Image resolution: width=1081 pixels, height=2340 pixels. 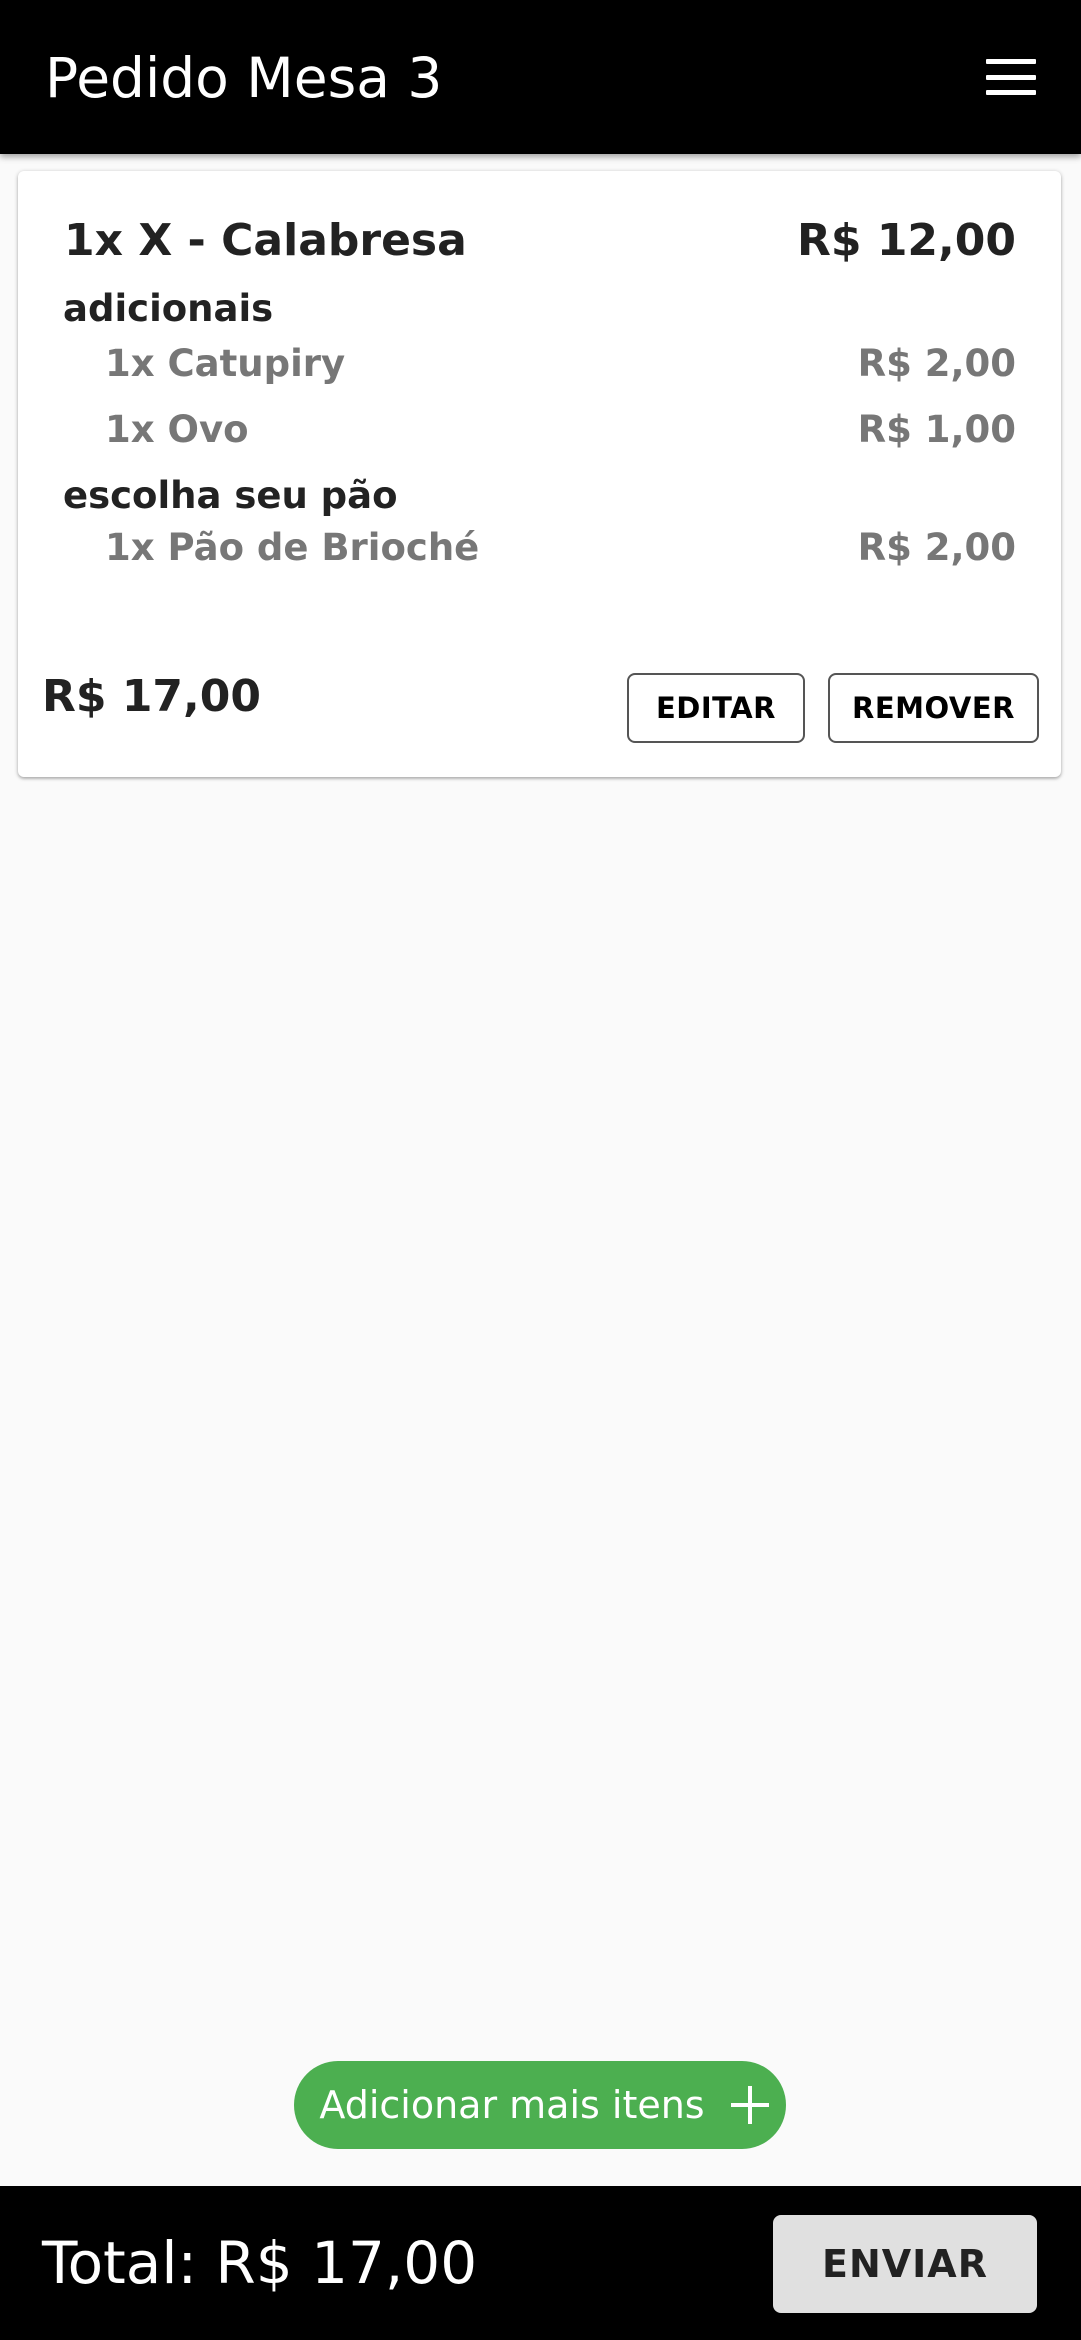 What do you see at coordinates (244, 78) in the screenshot?
I see `page-title: Pedido Mesa 3` at bounding box center [244, 78].